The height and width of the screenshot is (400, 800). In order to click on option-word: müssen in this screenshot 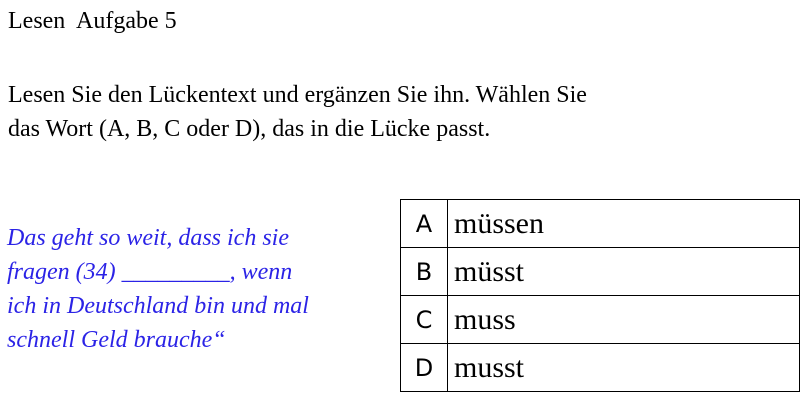, I will do `click(623, 223)`.